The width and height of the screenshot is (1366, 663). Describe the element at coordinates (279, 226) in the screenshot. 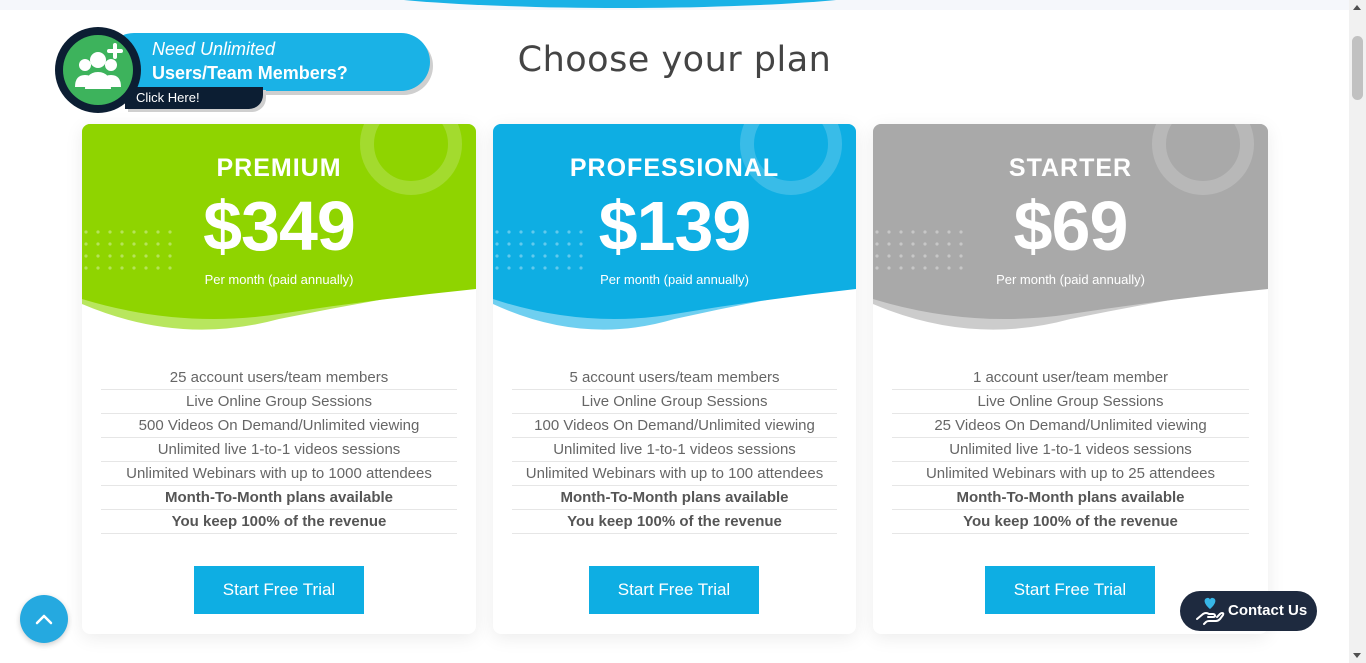

I see `plan-price: $349` at that location.